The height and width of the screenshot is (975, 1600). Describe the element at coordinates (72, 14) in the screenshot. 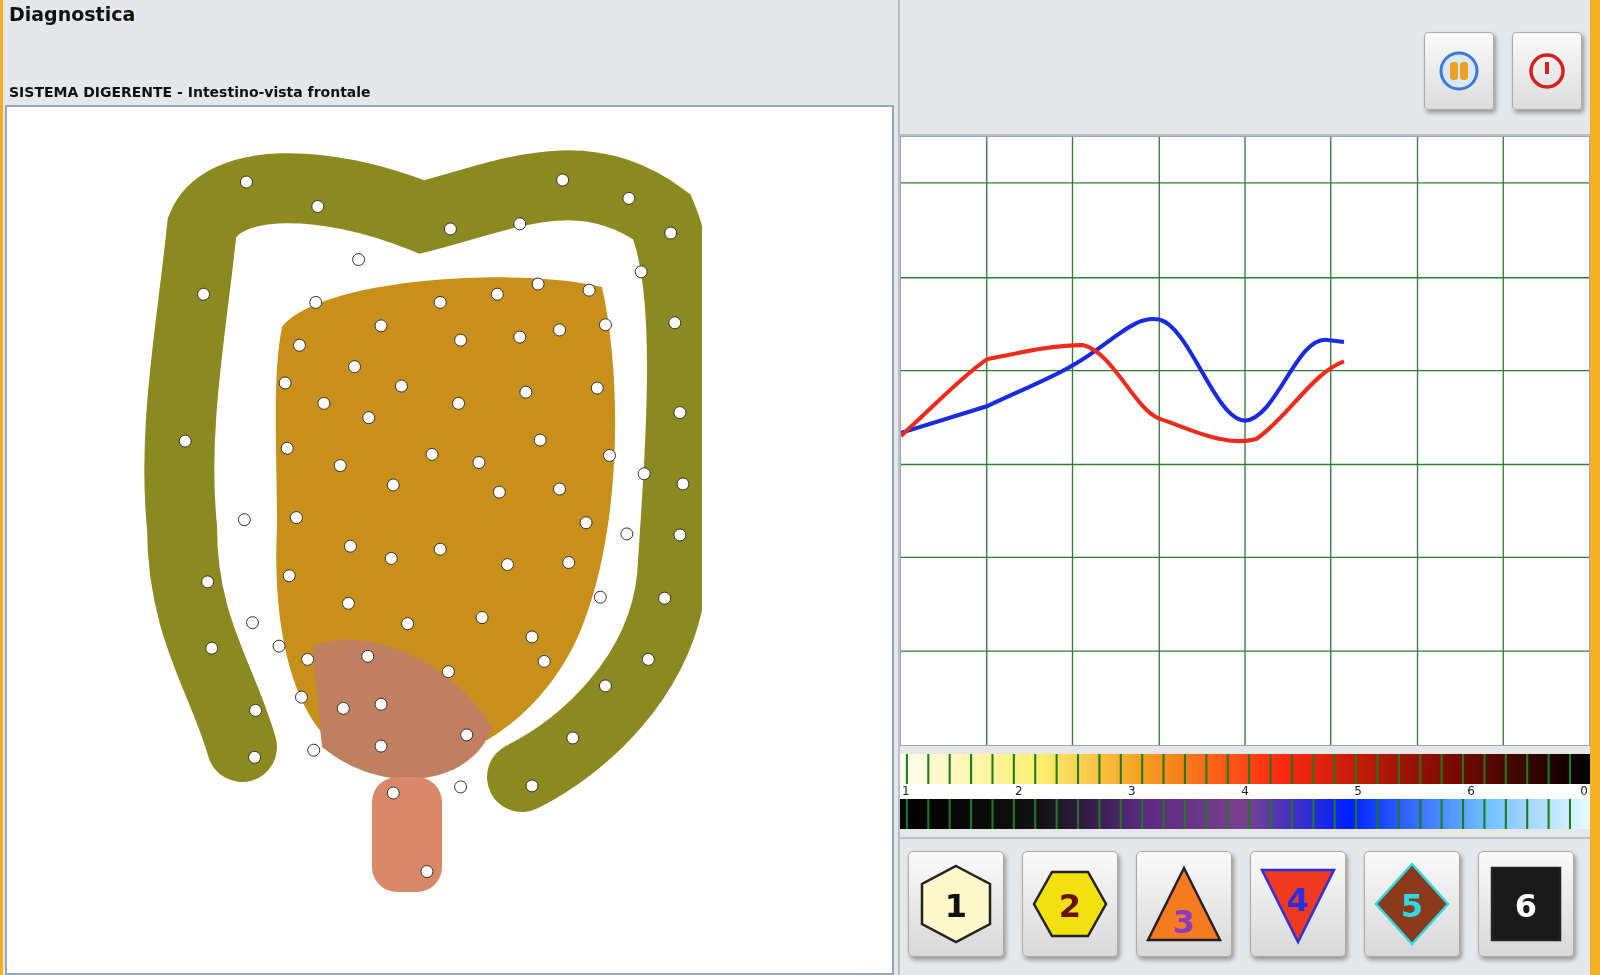

I see `window-title: Diagnostica` at that location.